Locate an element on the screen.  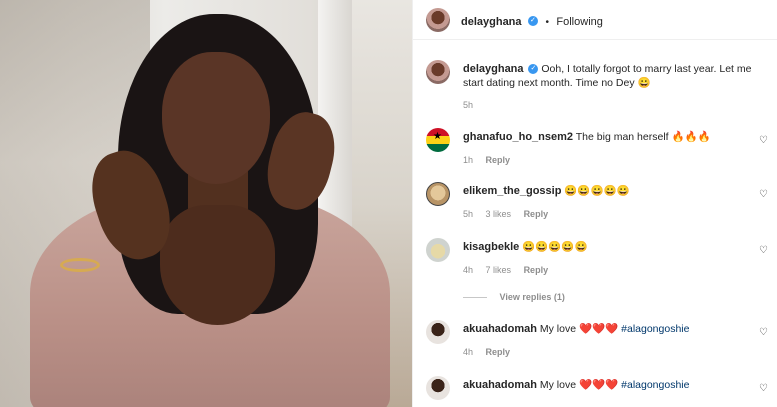
caption-avatar is located at coordinates (438, 72).